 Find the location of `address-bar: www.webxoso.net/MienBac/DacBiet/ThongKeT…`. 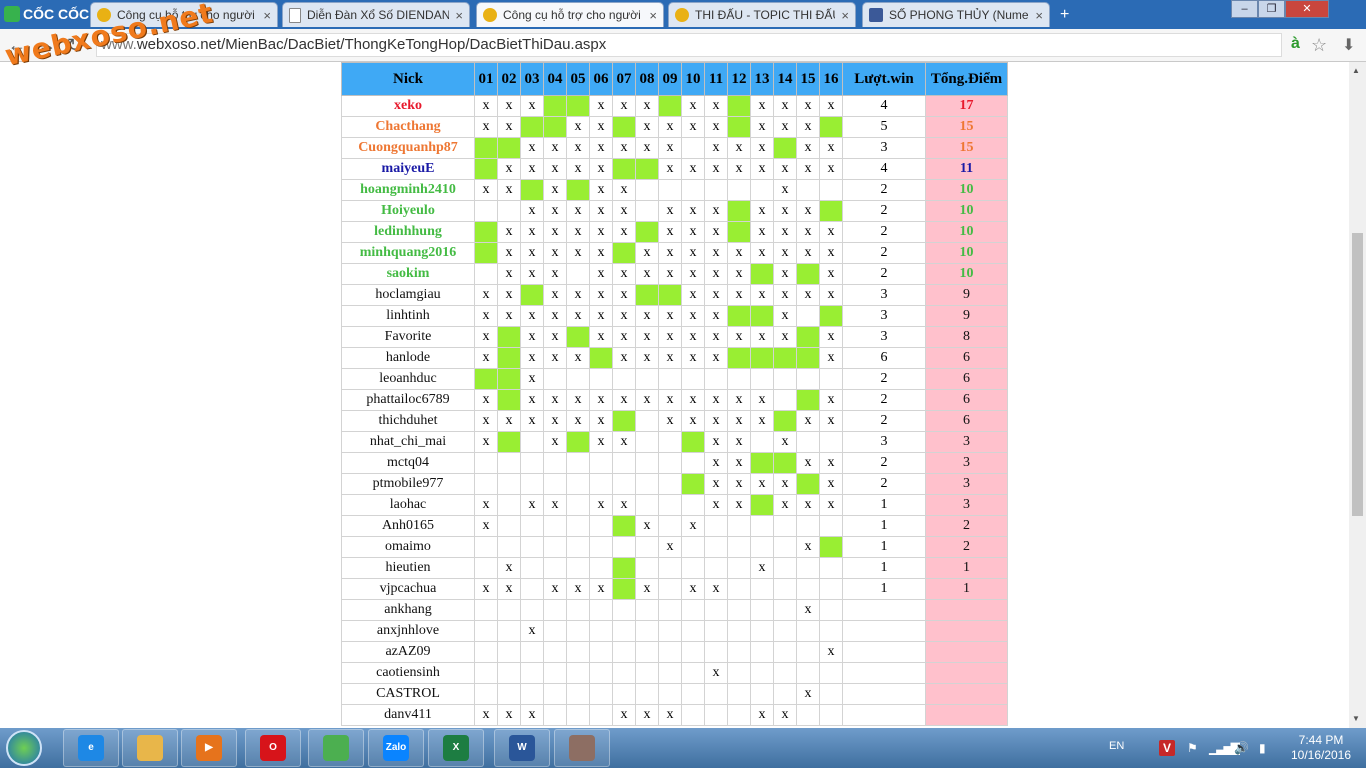

address-bar: www.webxoso.net/MienBac/DacBiet/ThongKeT… is located at coordinates (689, 45).